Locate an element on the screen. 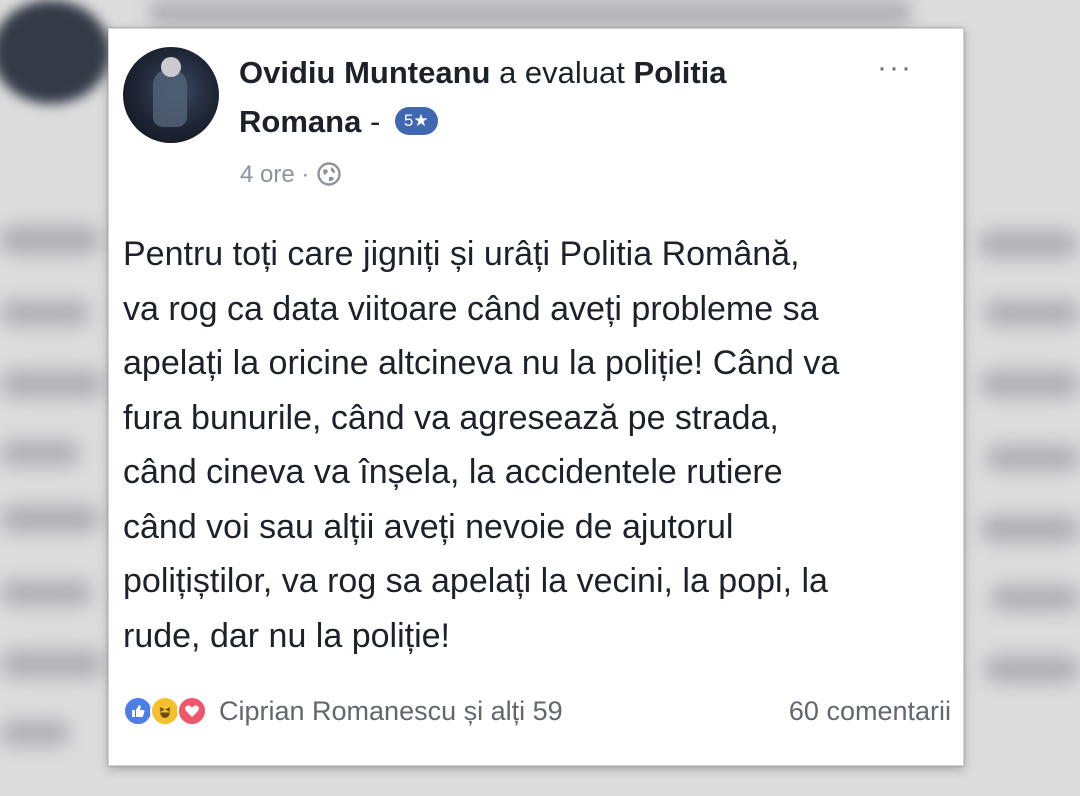  post-header-line-2: Romana - 5★ is located at coordinates (338, 122).